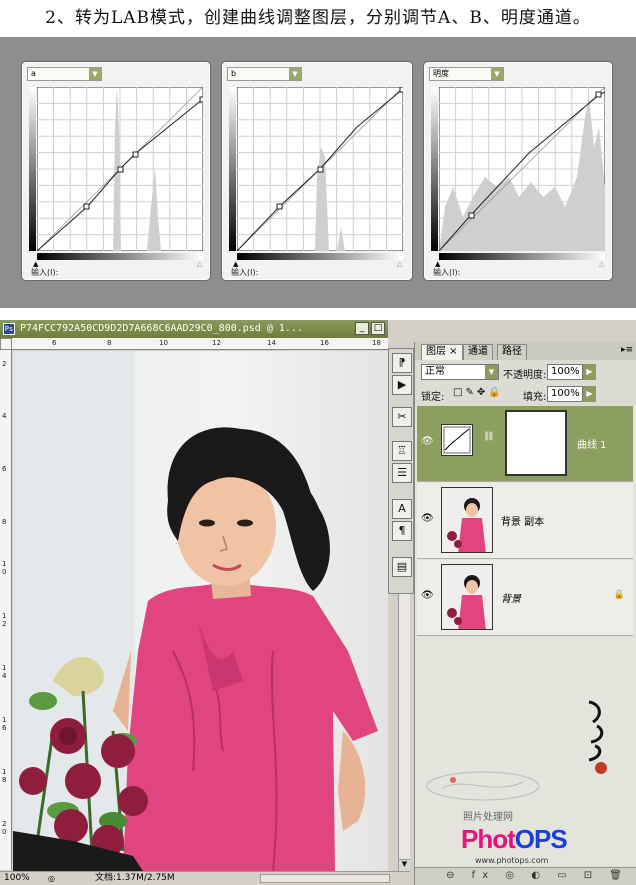 The image size is (636, 885). Describe the element at coordinates (362, 328) in the screenshot. I see `minimize-button: _` at that location.